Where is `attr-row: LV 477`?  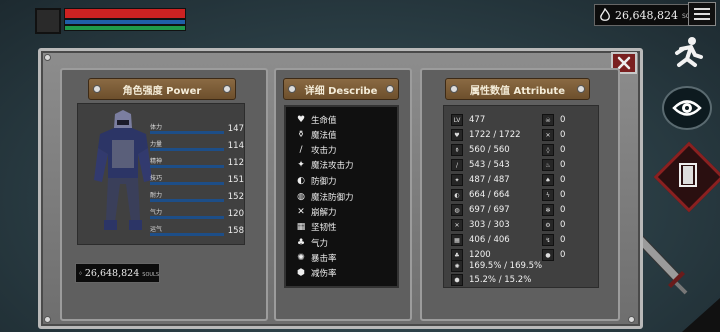
attr-row: LV 477 is located at coordinates (468, 120).